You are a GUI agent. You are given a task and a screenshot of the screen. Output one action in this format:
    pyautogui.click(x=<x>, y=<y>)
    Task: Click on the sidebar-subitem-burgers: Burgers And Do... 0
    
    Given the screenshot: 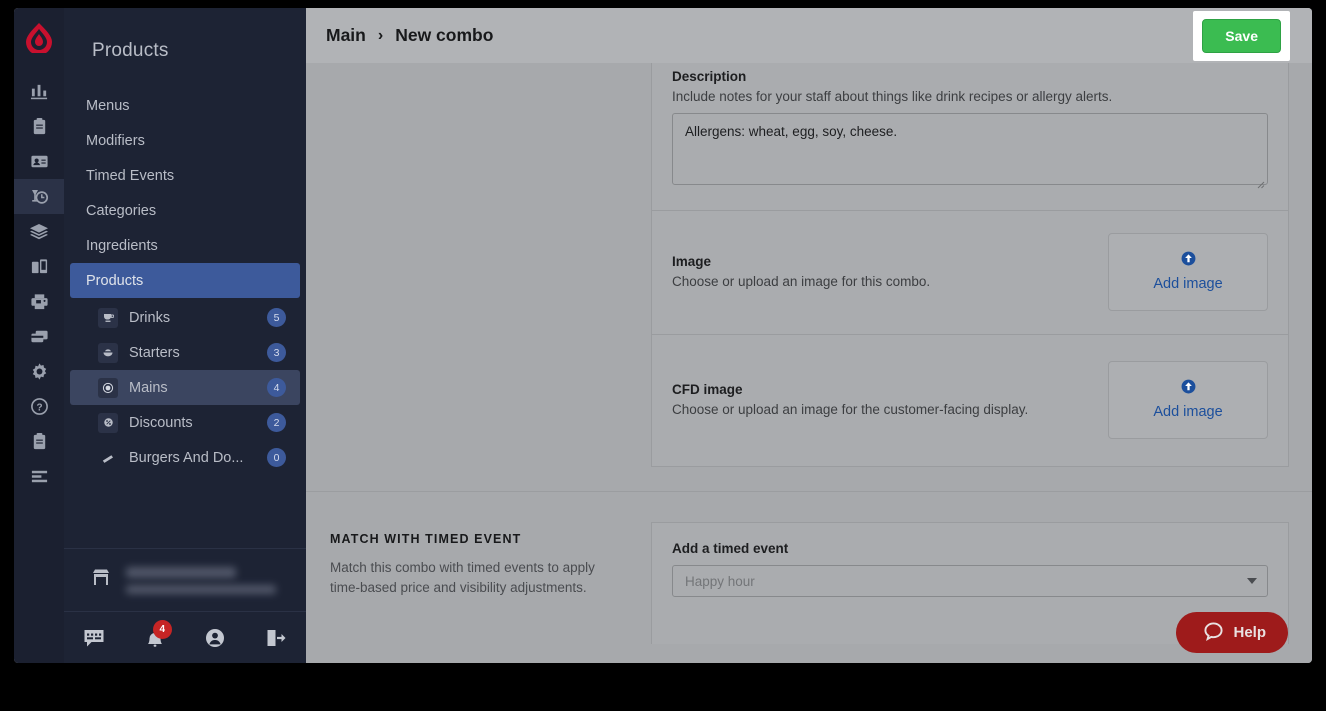 What is the action you would take?
    pyautogui.click(x=185, y=457)
    